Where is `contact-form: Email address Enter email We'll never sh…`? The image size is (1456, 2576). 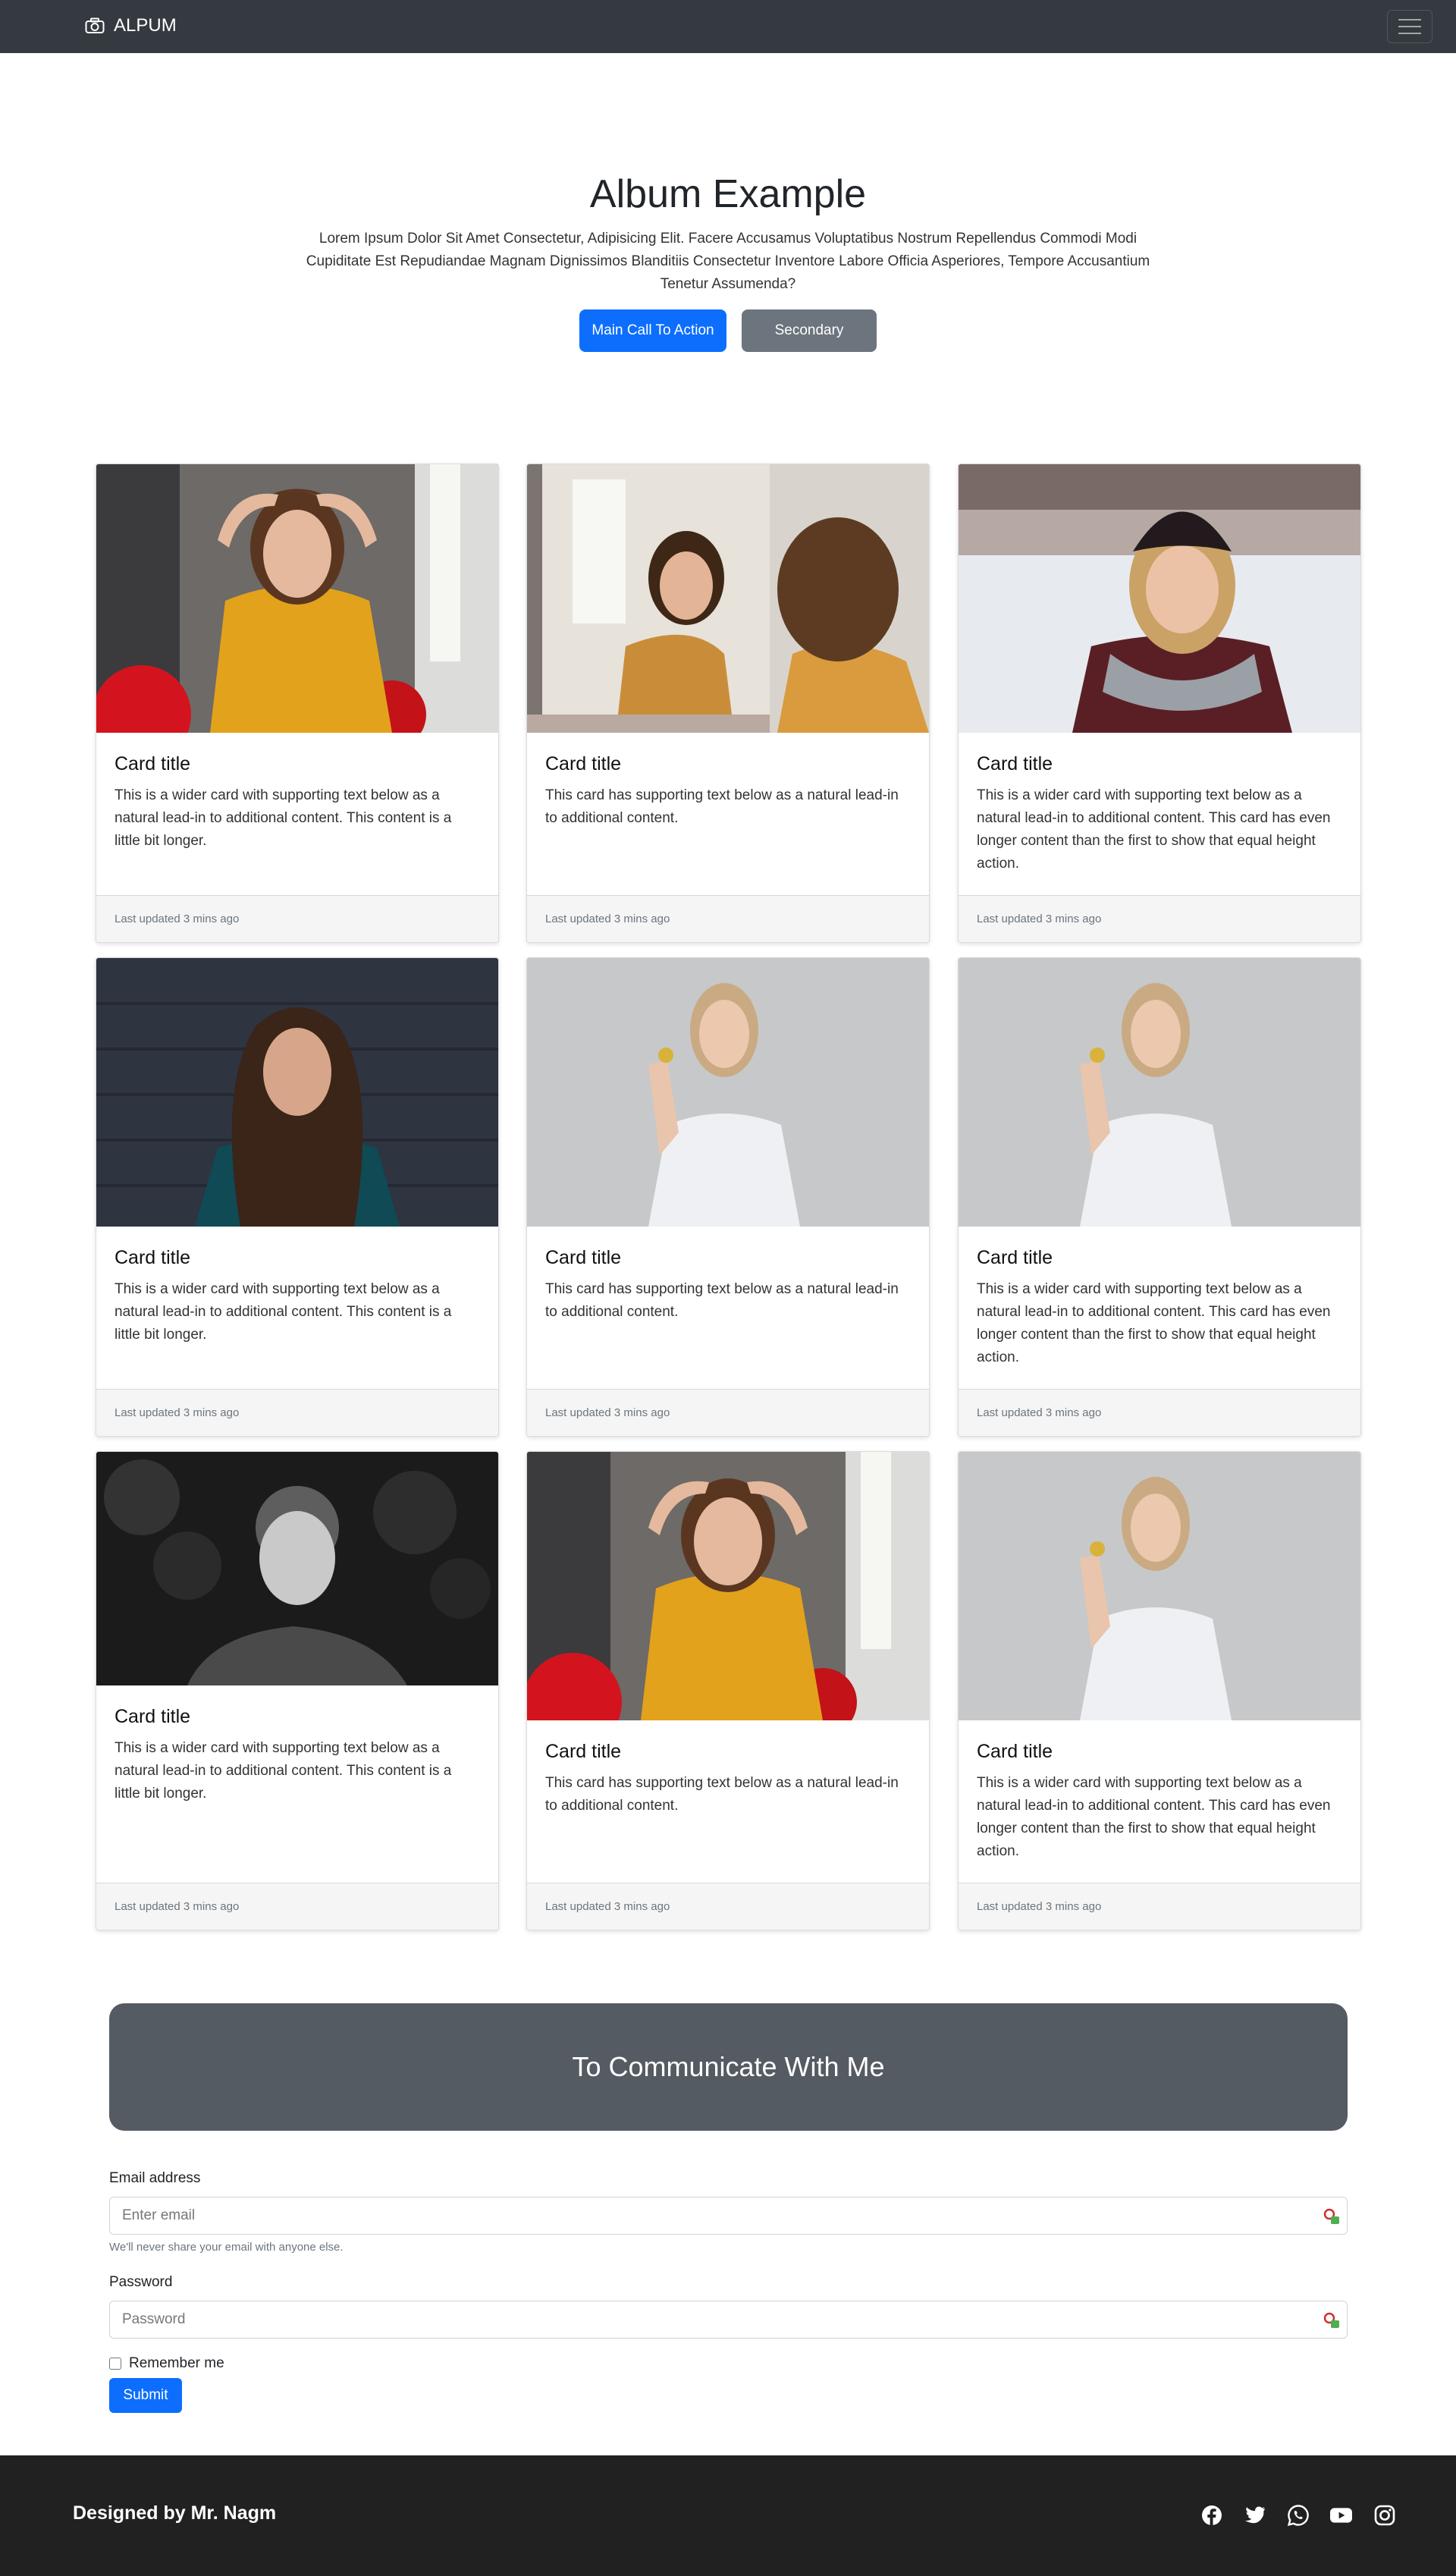
contact-form: Email address Enter email We'll never sh… is located at coordinates (728, 2290).